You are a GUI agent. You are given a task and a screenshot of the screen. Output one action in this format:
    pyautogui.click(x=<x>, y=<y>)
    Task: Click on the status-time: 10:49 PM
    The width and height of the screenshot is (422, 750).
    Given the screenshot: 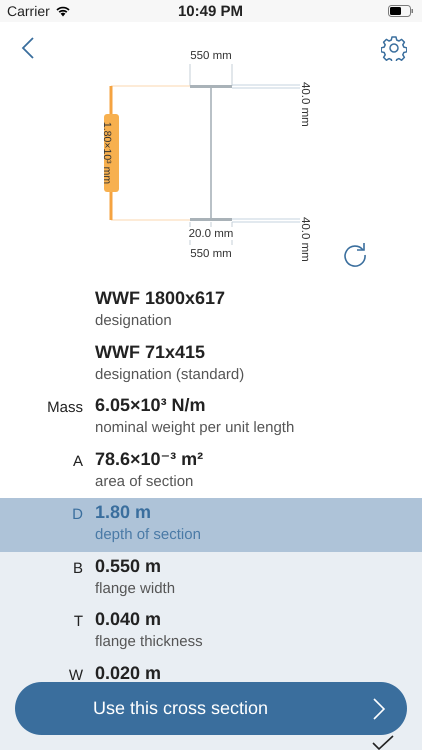 What is the action you would take?
    pyautogui.click(x=211, y=11)
    